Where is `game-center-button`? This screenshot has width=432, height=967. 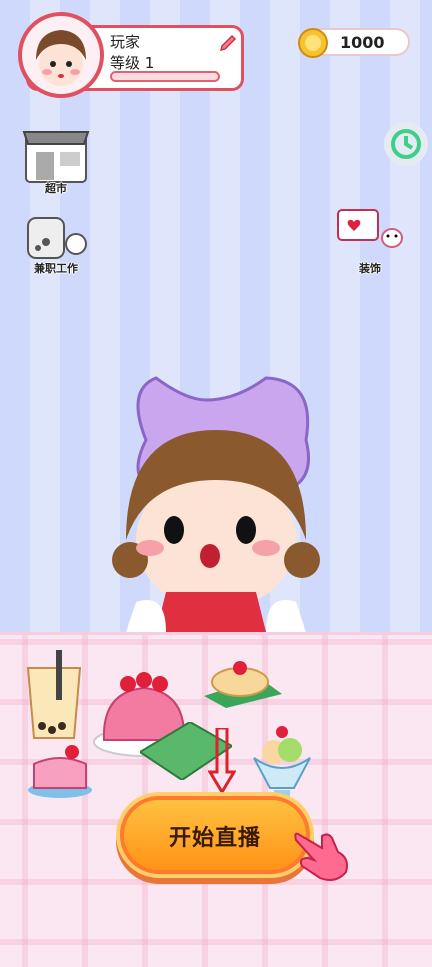
game-center-button is located at coordinates (406, 144).